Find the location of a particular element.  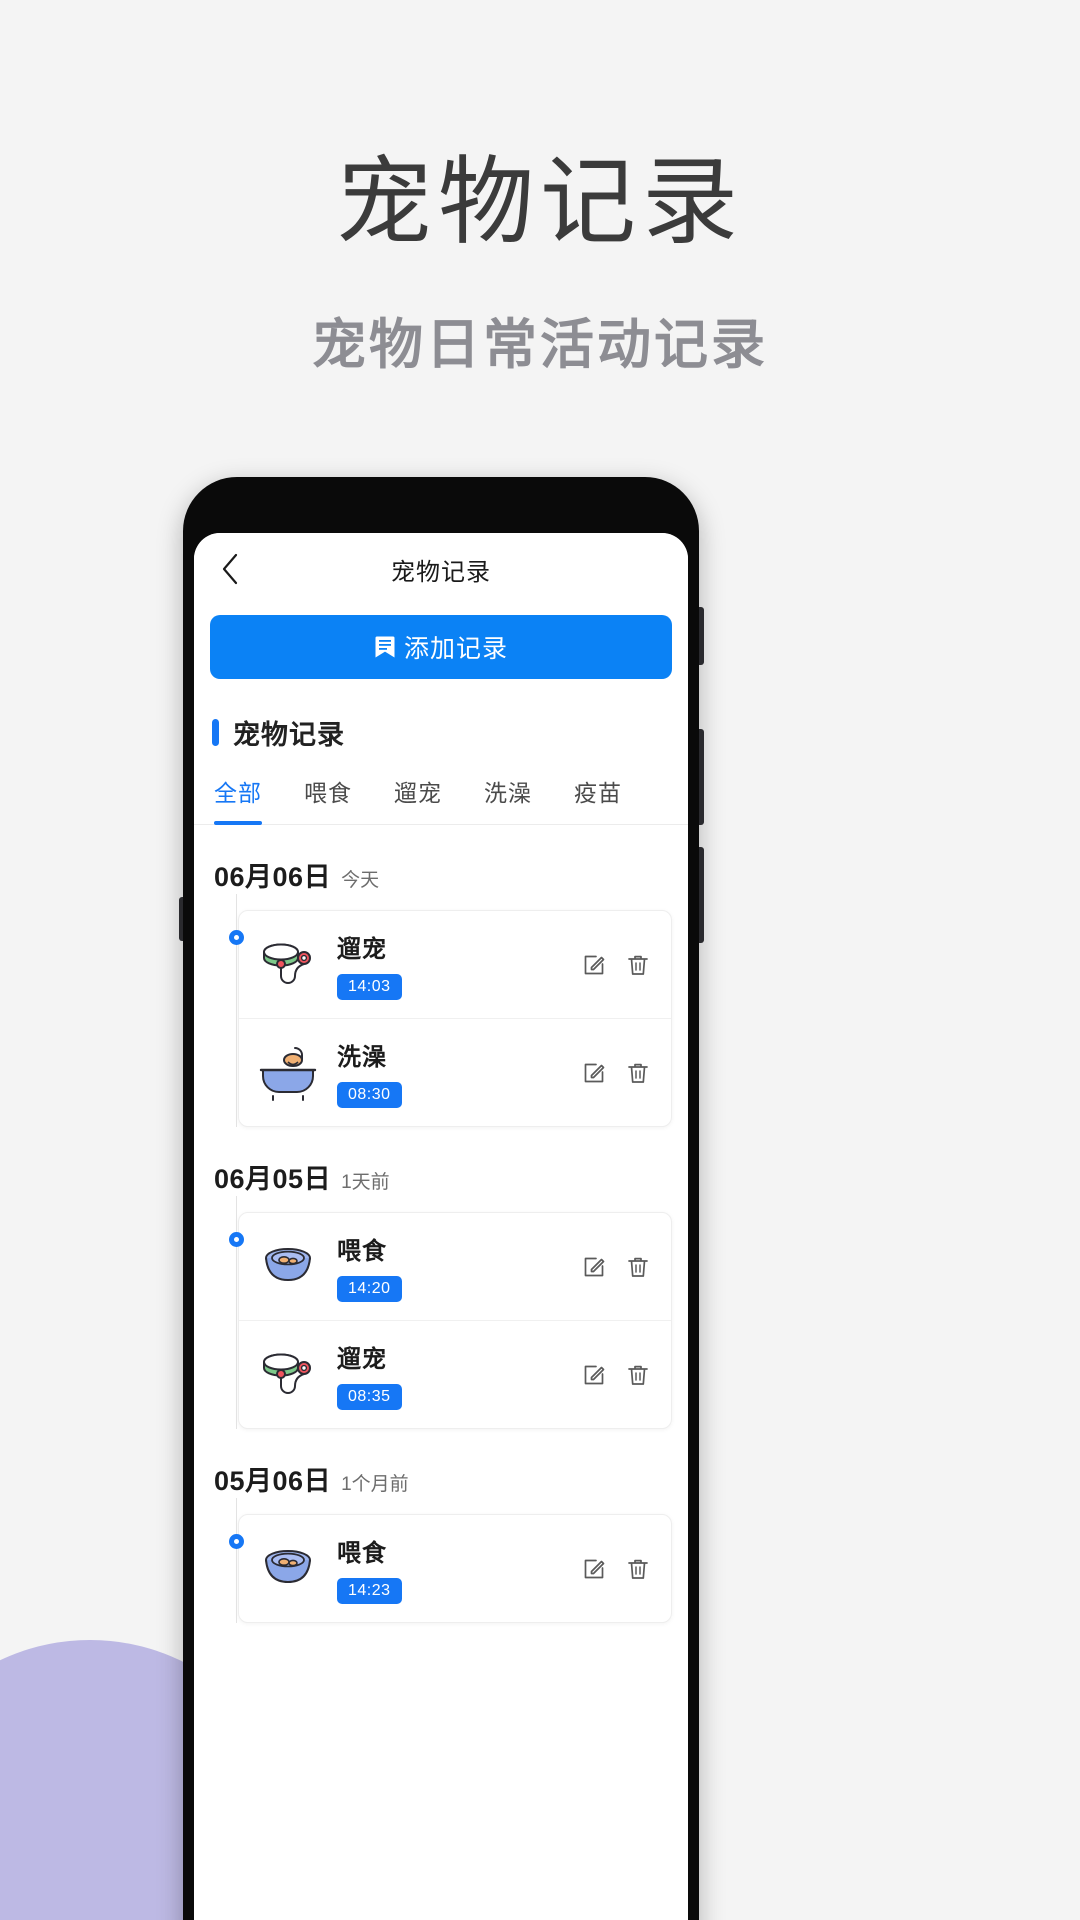

day-date: 05月06日 is located at coordinates (273, 1481).